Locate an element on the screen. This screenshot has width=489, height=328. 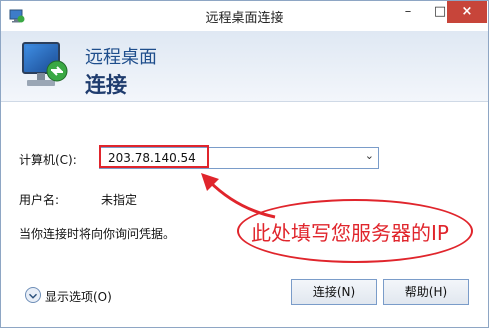
minimize-button: – is located at coordinates (408, 12).